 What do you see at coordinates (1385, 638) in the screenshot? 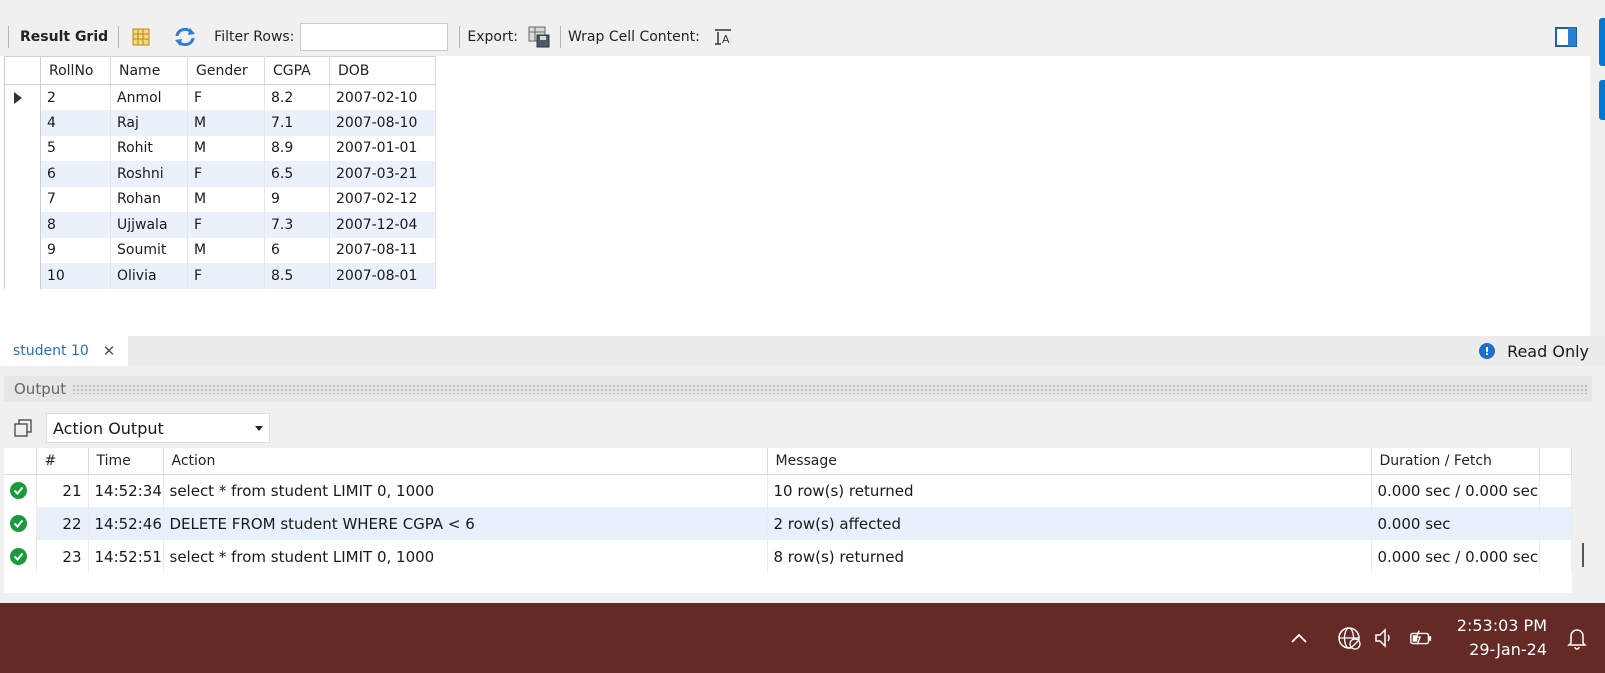
I see `volume-icon` at bounding box center [1385, 638].